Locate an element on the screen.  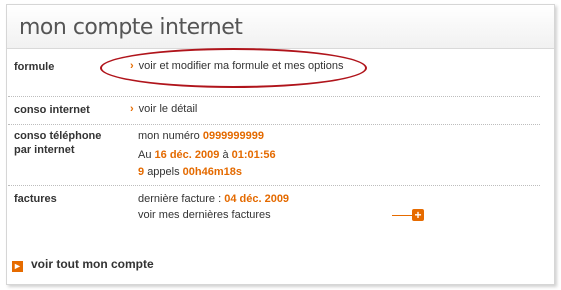
formule-label: formule is located at coordinates (34, 67).